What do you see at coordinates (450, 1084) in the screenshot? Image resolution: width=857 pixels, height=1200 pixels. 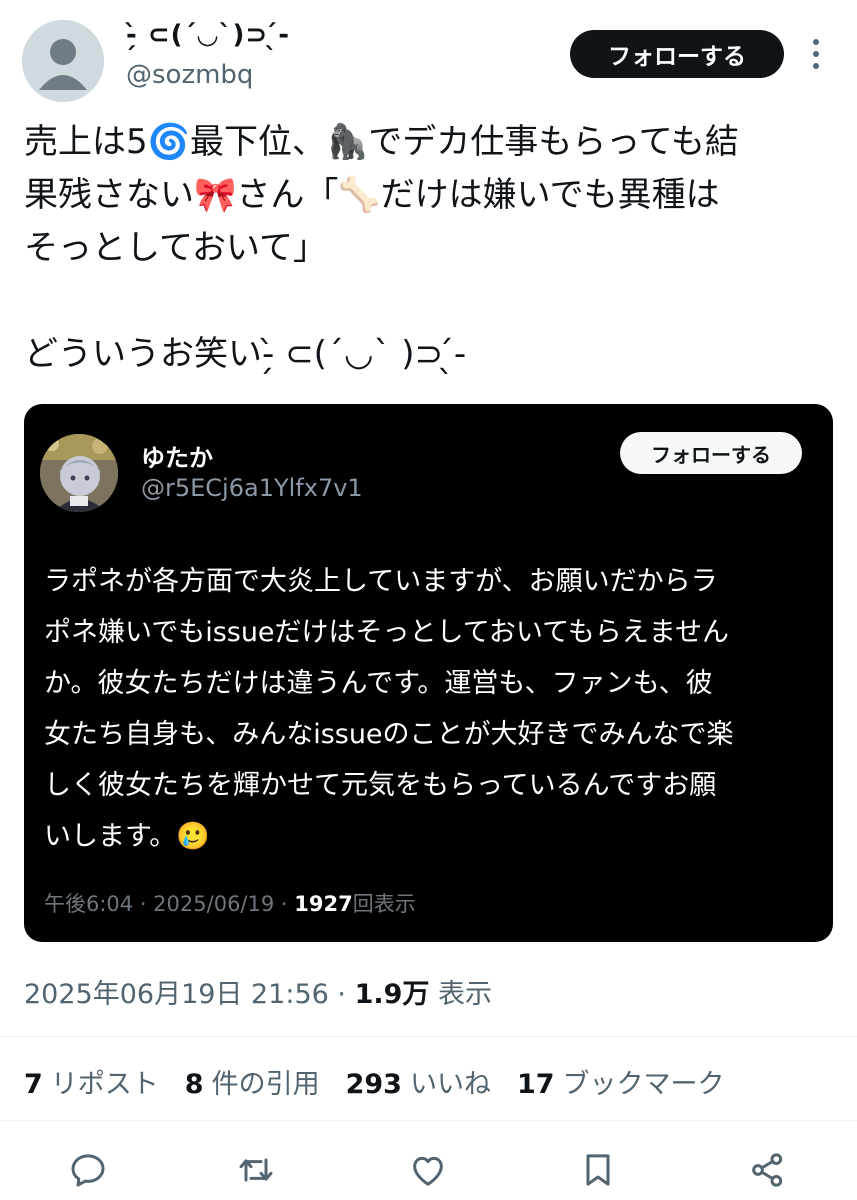 I see `likes-label: いいね` at bounding box center [450, 1084].